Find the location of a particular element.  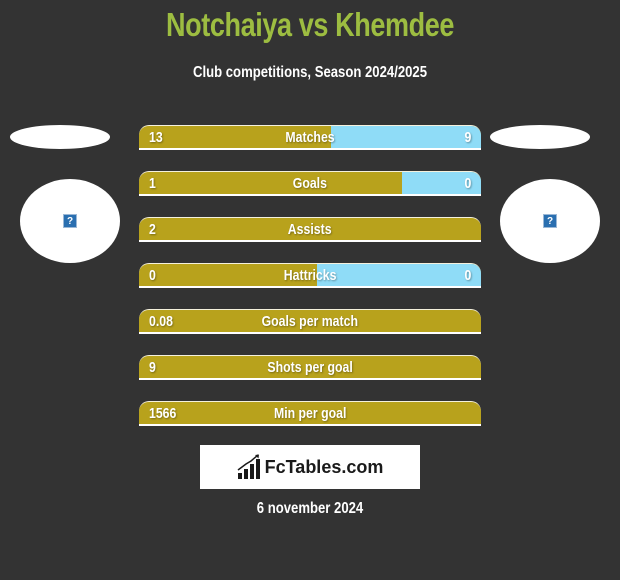

stat-bar-matches: 13 Matches 9 is located at coordinates (310, 137).